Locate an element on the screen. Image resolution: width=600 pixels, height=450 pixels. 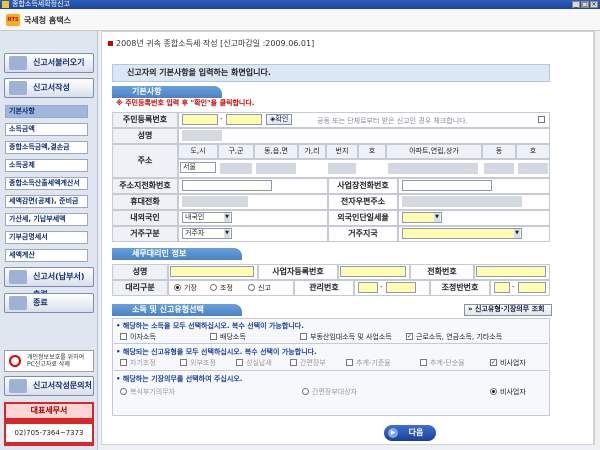
estimate-standard-checkbox is located at coordinates (349, 362).